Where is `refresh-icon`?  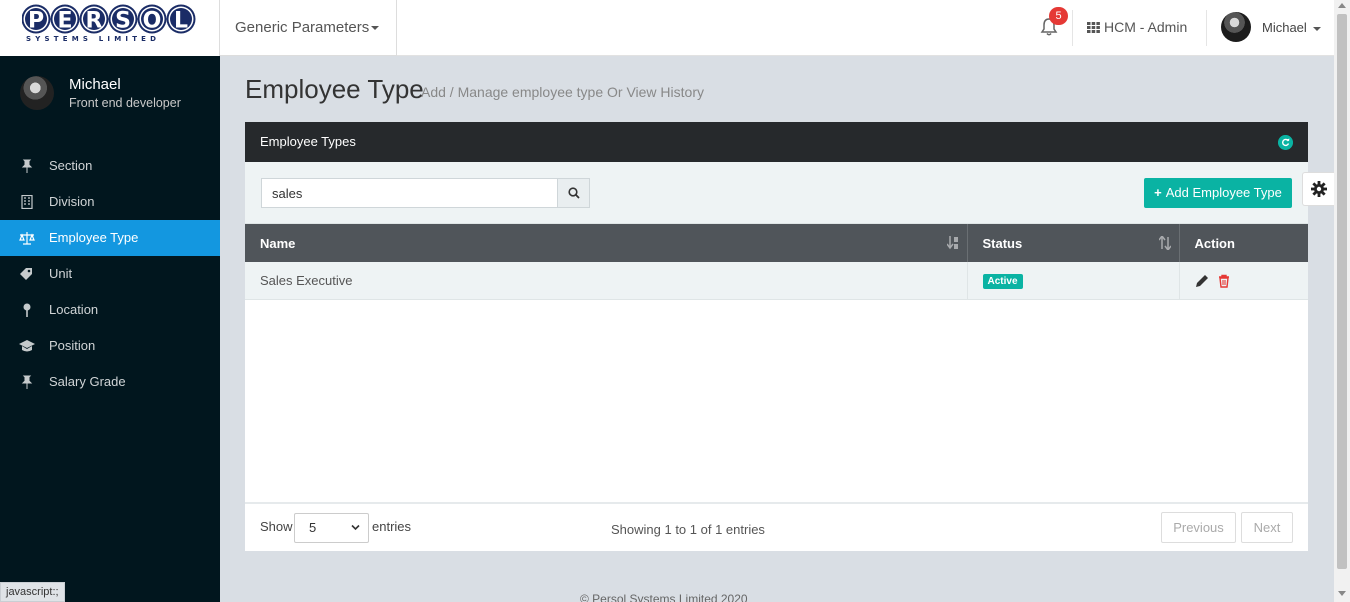 refresh-icon is located at coordinates (1285, 142).